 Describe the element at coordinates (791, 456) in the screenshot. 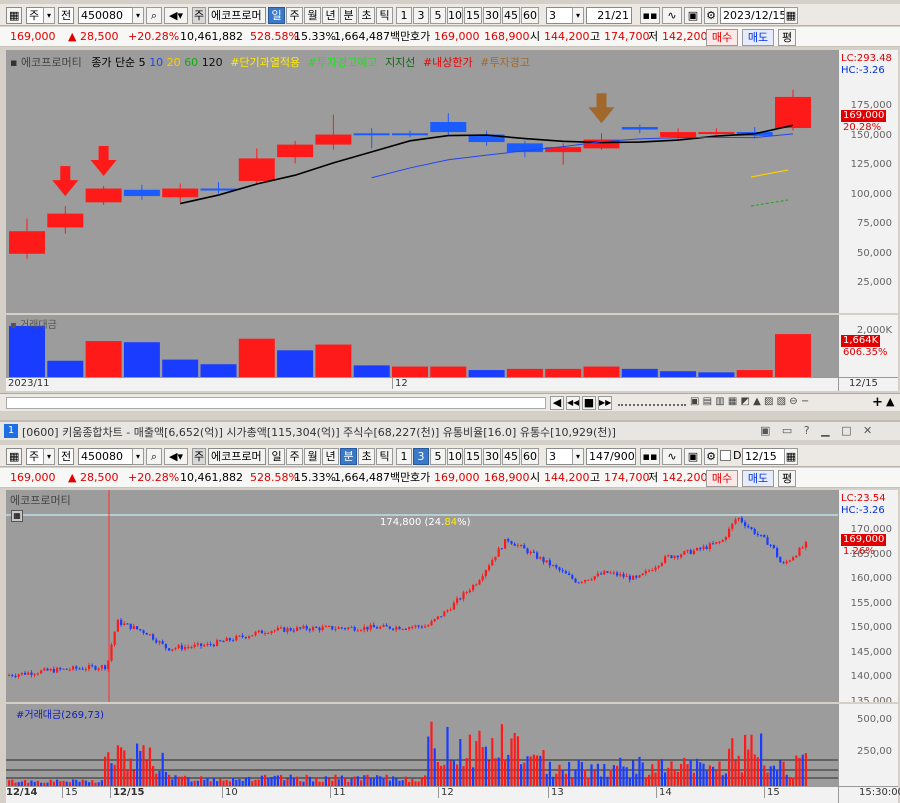

I see `calendar-icon-2: ▦` at that location.